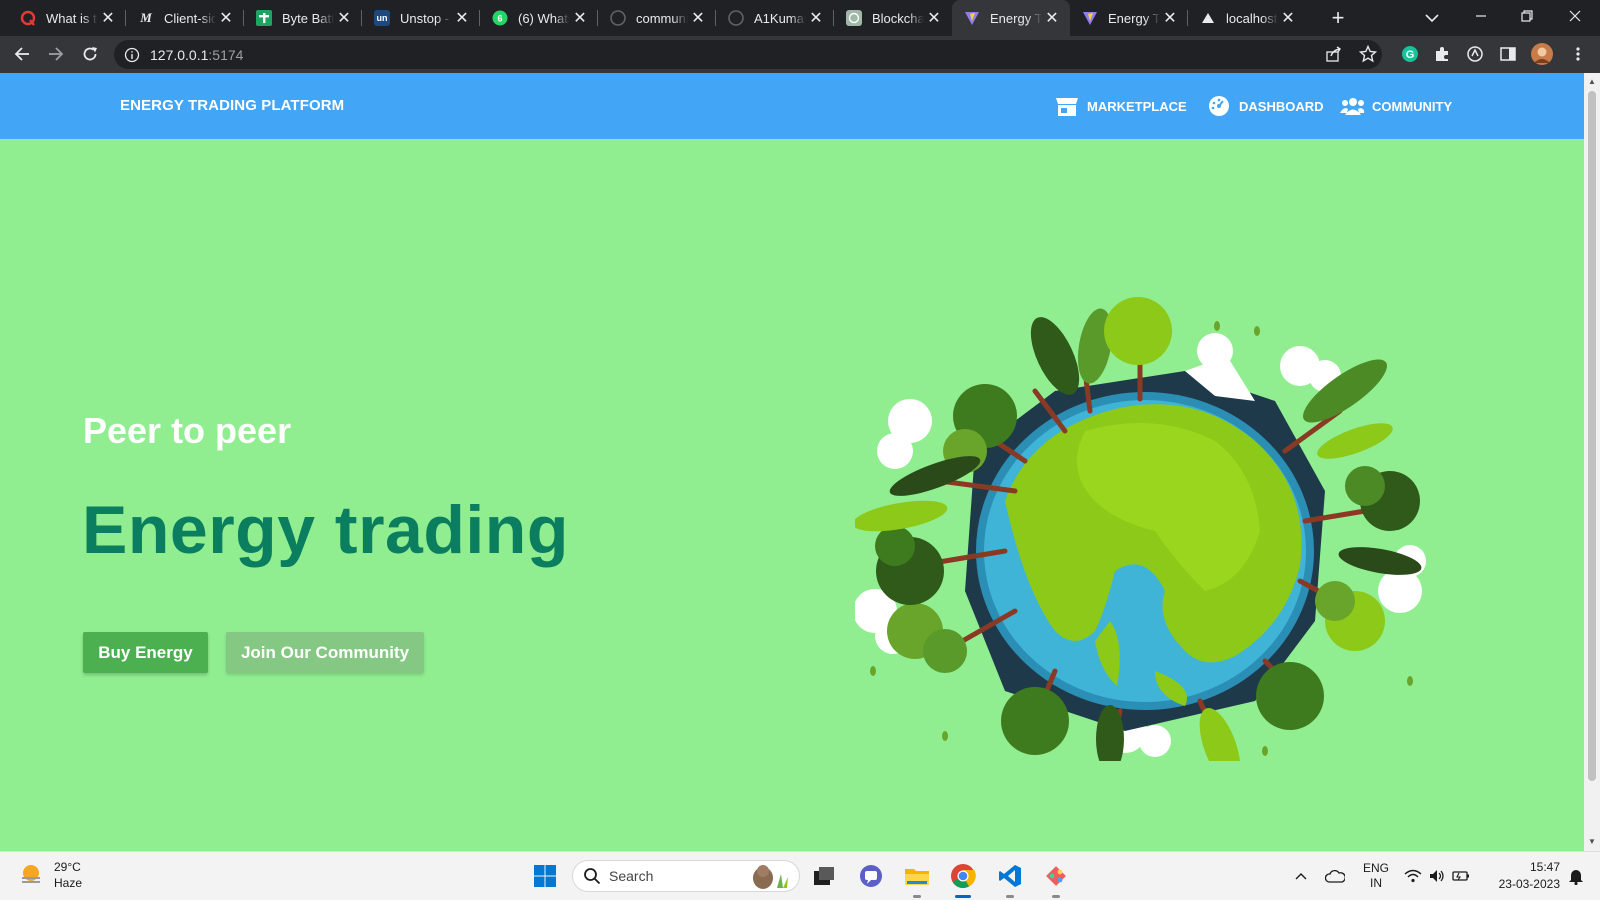 The width and height of the screenshot is (1600, 900). Describe the element at coordinates (50, 875) in the screenshot. I see `weather-widget: 29°C Haze` at that location.